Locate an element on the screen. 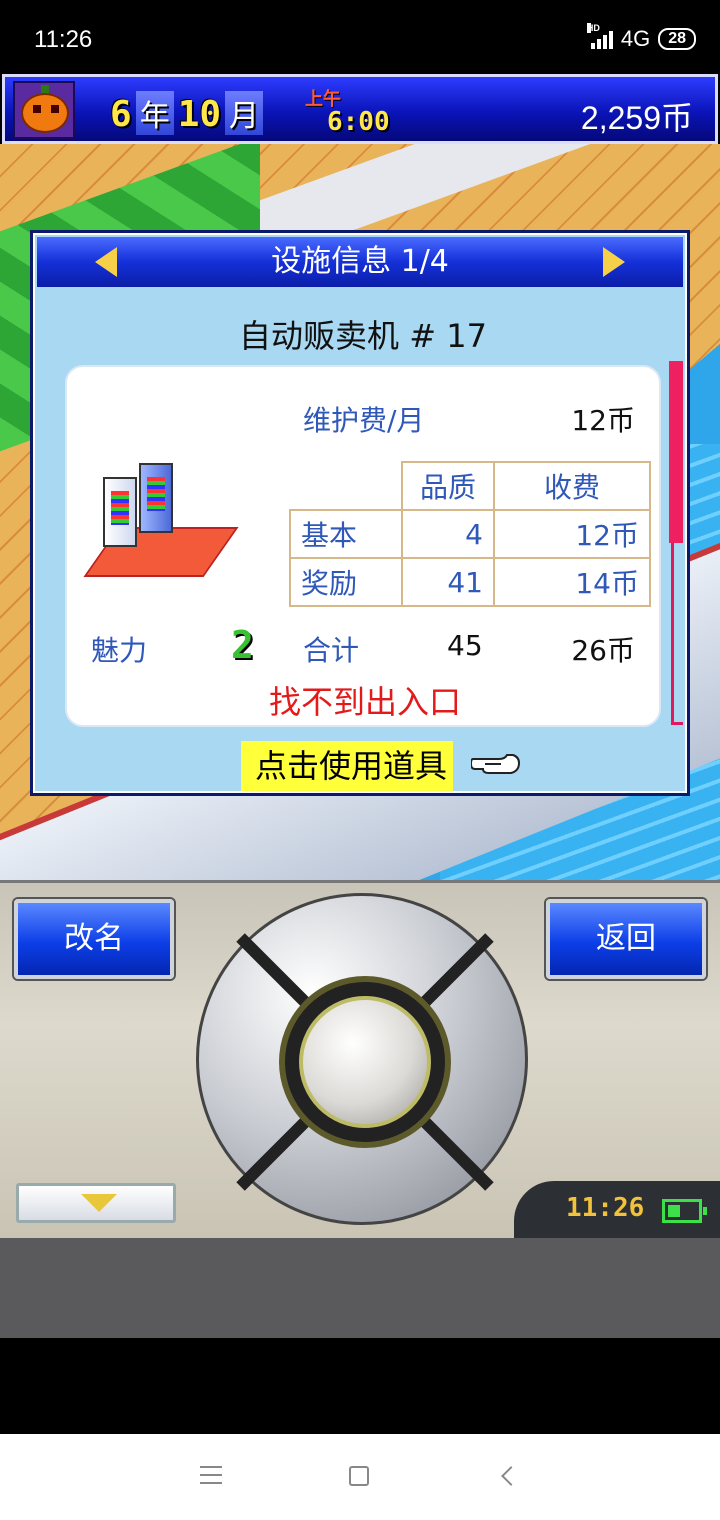 The image size is (720, 1520). charm-value: 2 is located at coordinates (242, 645).